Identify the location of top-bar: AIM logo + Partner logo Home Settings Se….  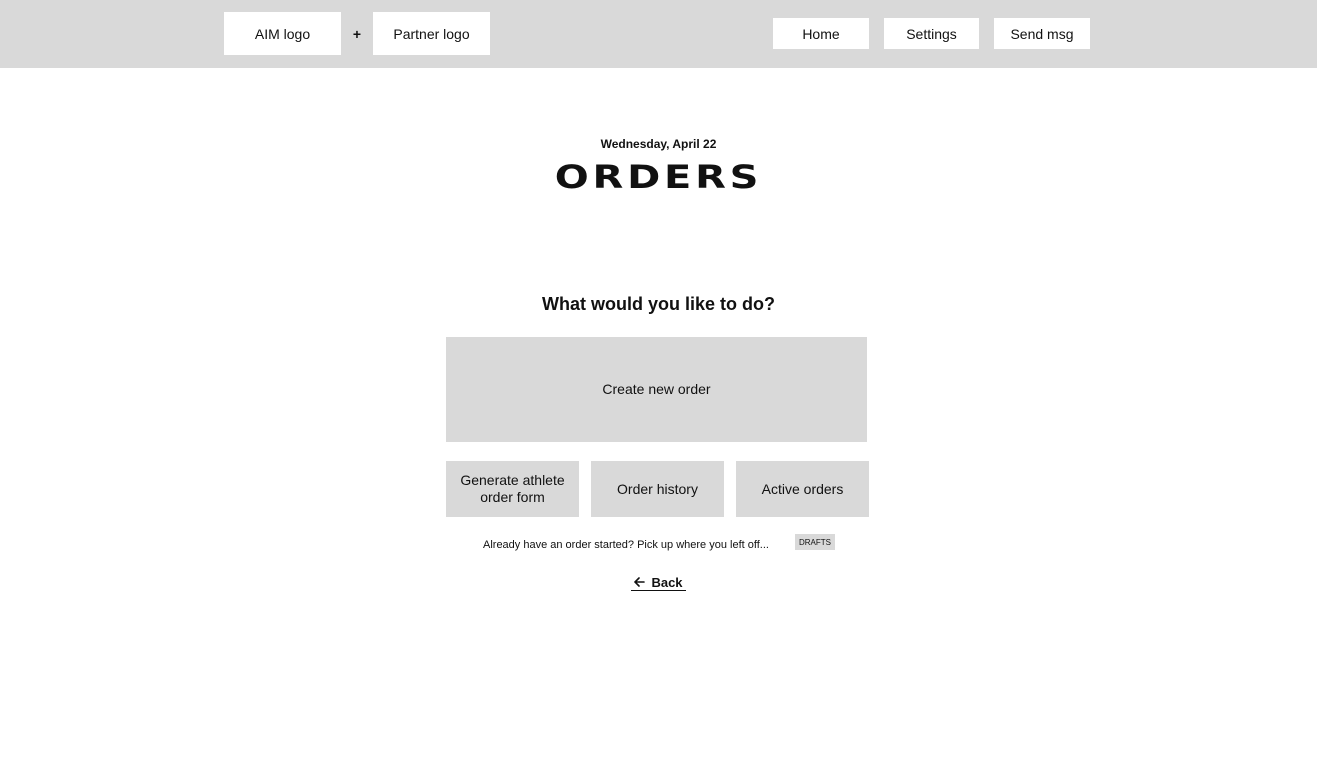
(658, 34).